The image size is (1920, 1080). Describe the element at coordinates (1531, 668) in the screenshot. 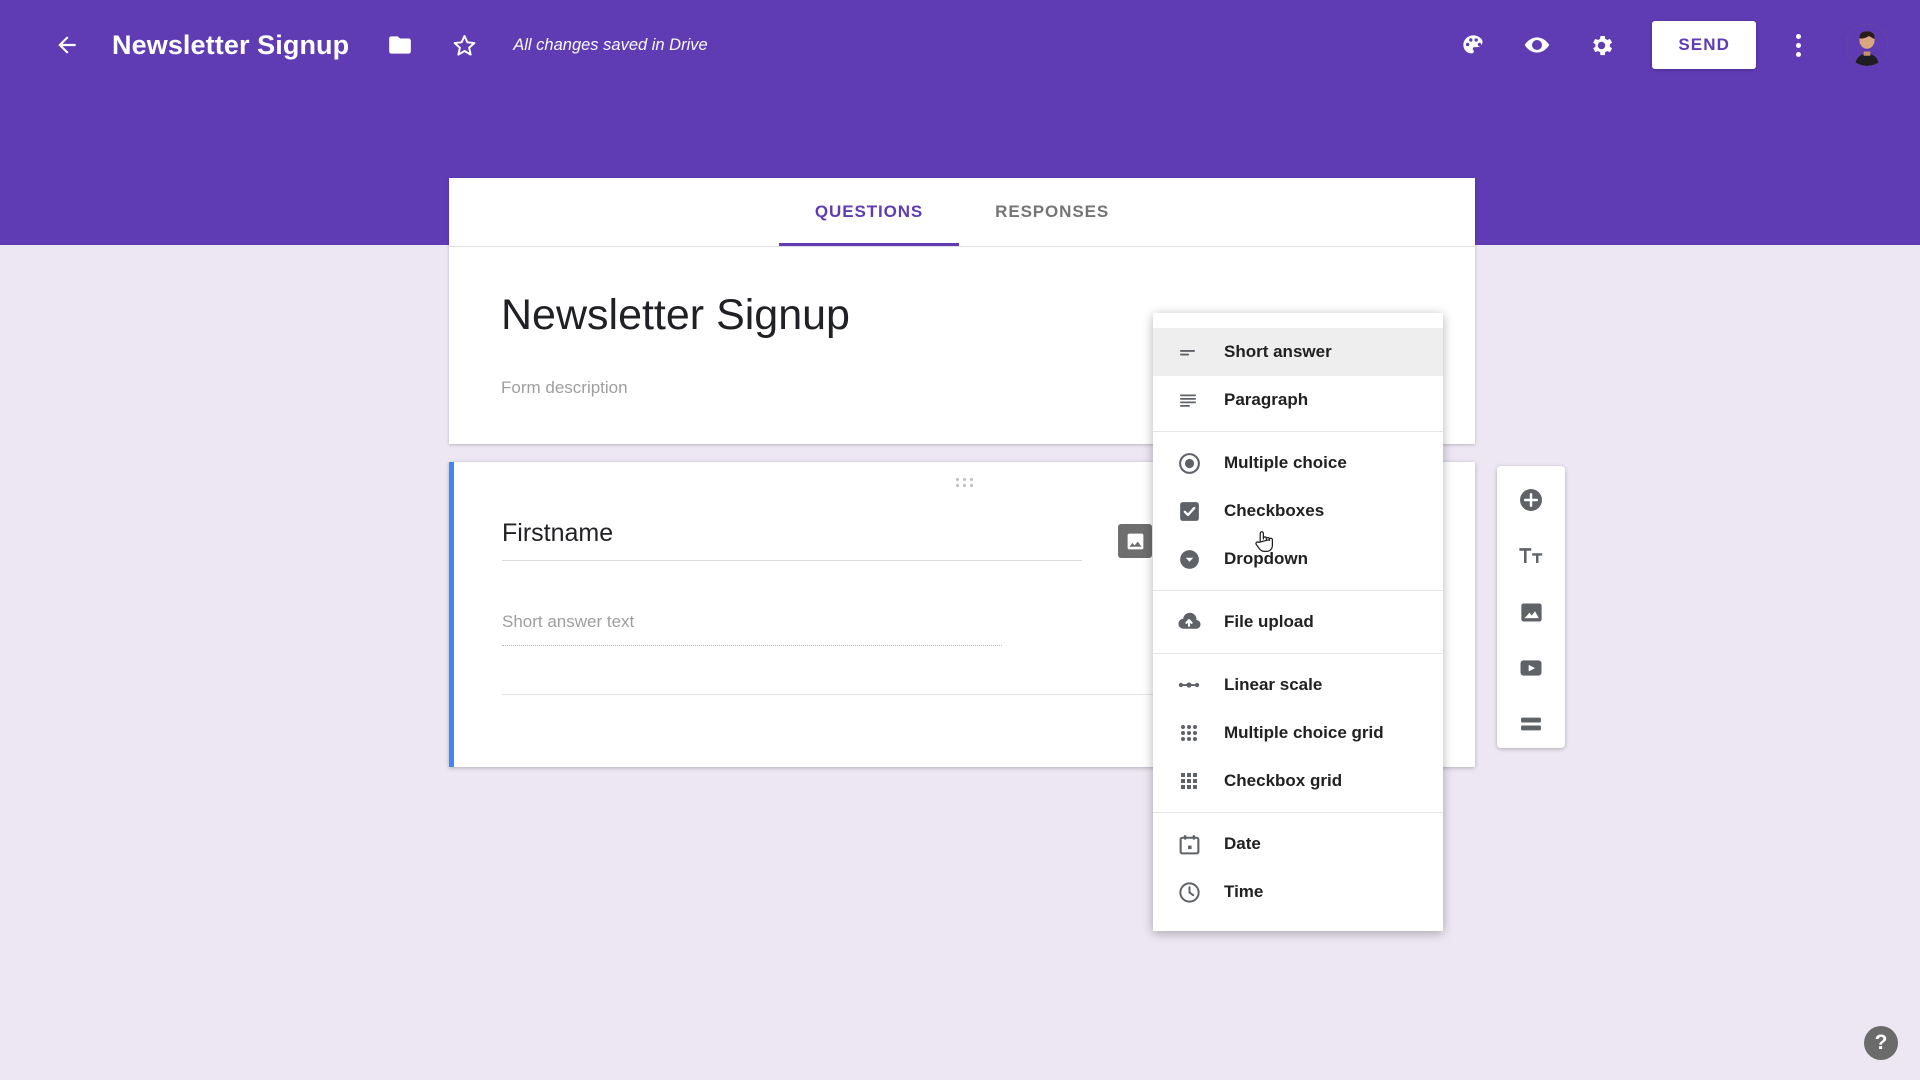

I see `add-video-icon` at that location.